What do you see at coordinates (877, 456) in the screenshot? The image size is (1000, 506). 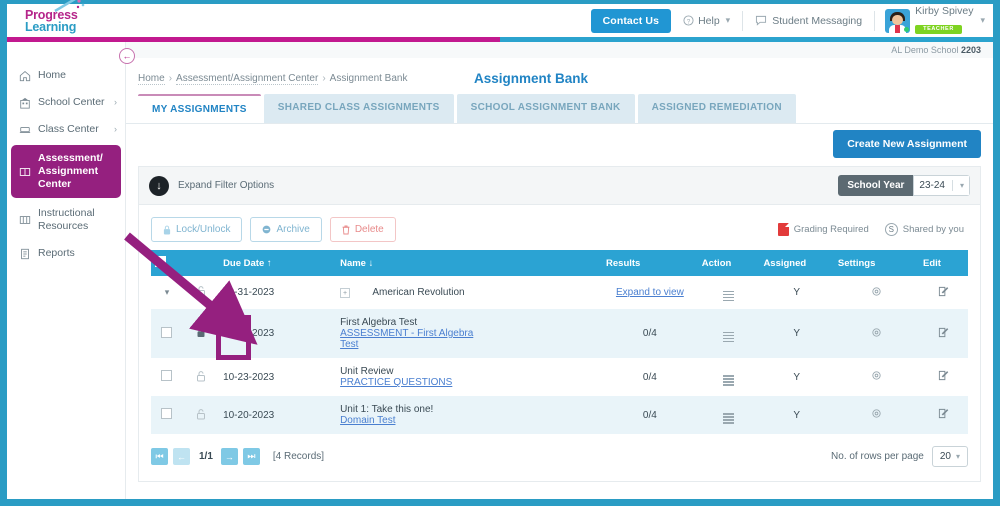 I see `rows-per-page-label: No. of rows per page` at bounding box center [877, 456].